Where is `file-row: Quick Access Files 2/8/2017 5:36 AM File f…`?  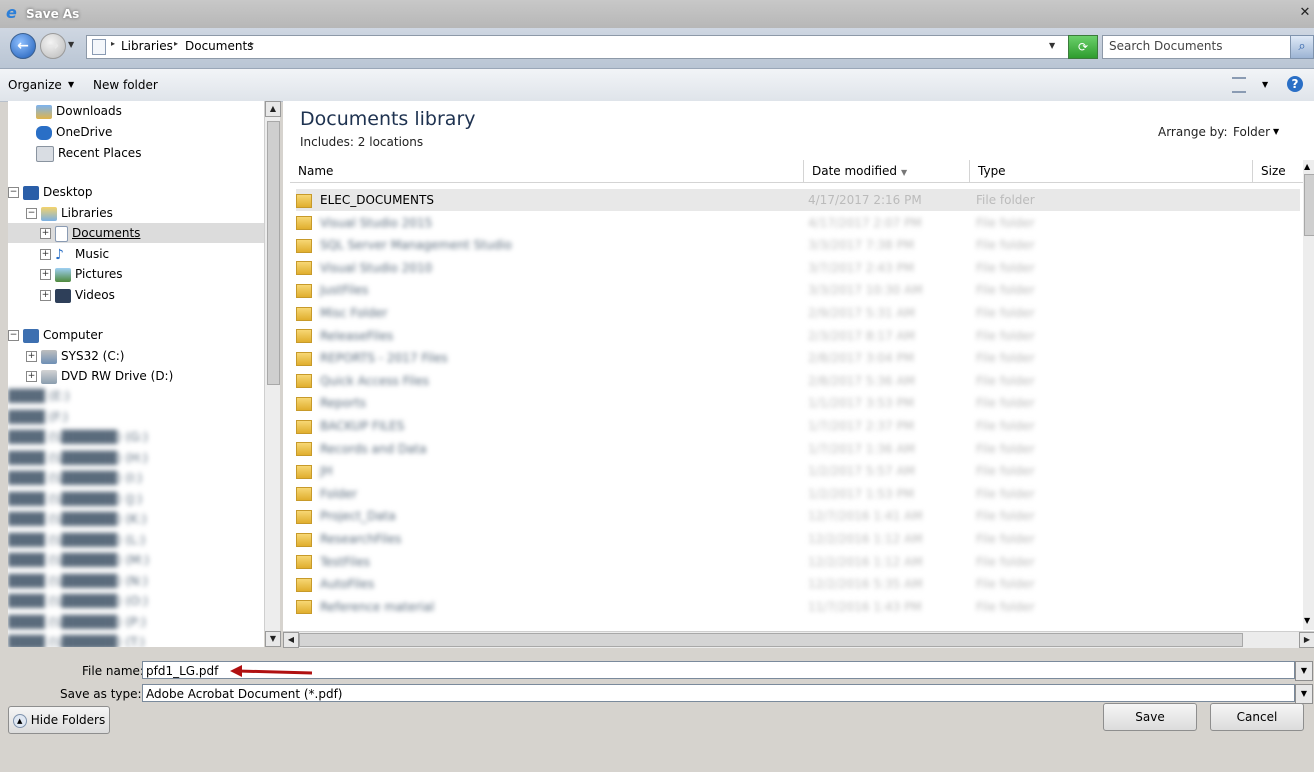
file-row: Quick Access Files 2/8/2017 5:36 AM File f… is located at coordinates (798, 381).